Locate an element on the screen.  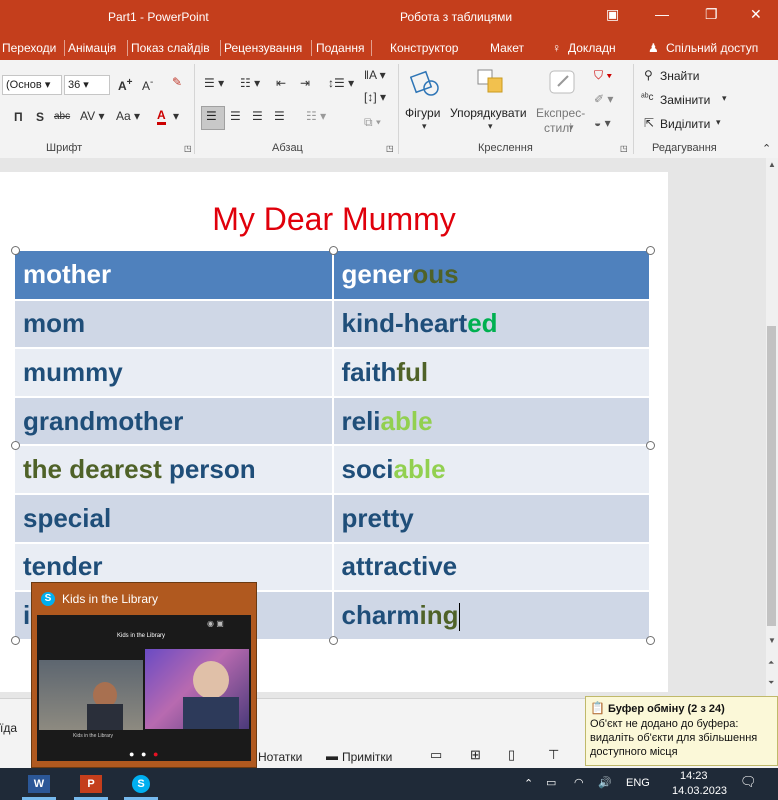
camera-icon: ● is located at coordinates (143, 754).